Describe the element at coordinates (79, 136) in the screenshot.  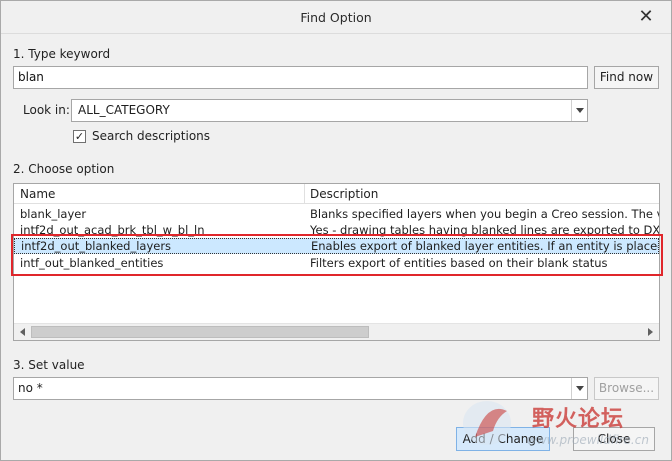
I see `search-descriptions-checkbox: ✓` at that location.